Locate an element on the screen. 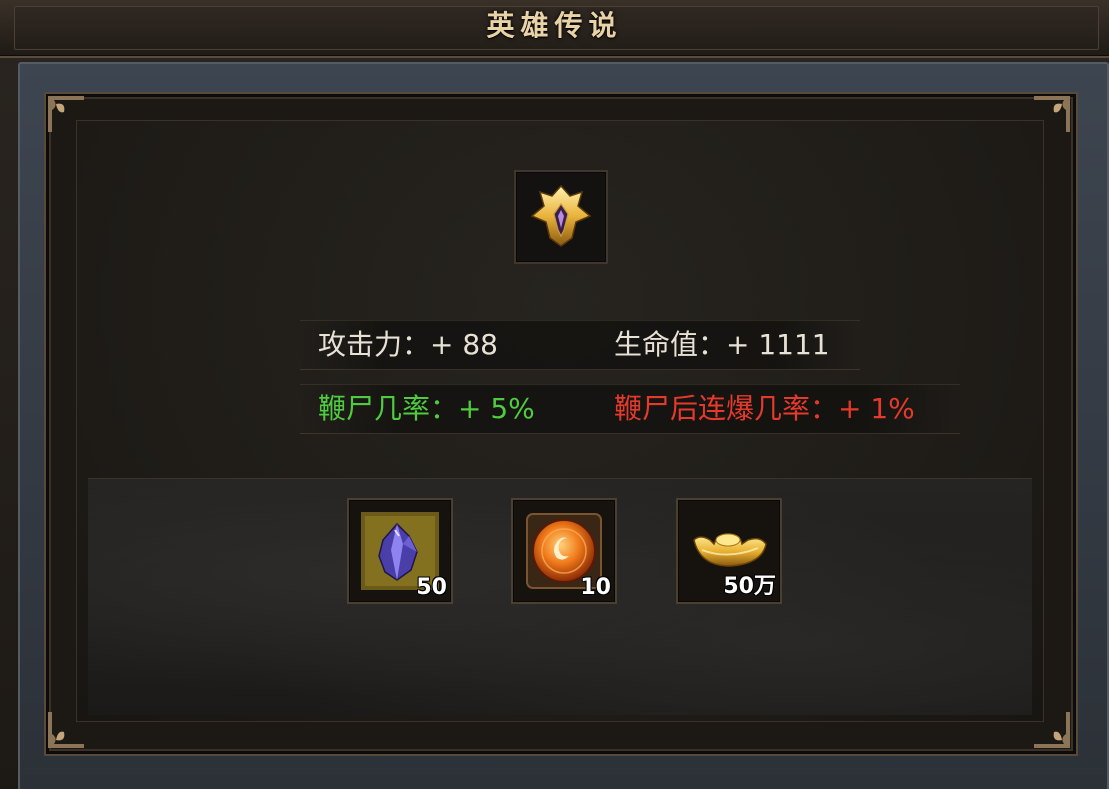 Image resolution: width=1109 pixels, height=789 pixels. stat-row-base: 攻击力：+ 88 生命值：+ 1111 is located at coordinates (580, 345).